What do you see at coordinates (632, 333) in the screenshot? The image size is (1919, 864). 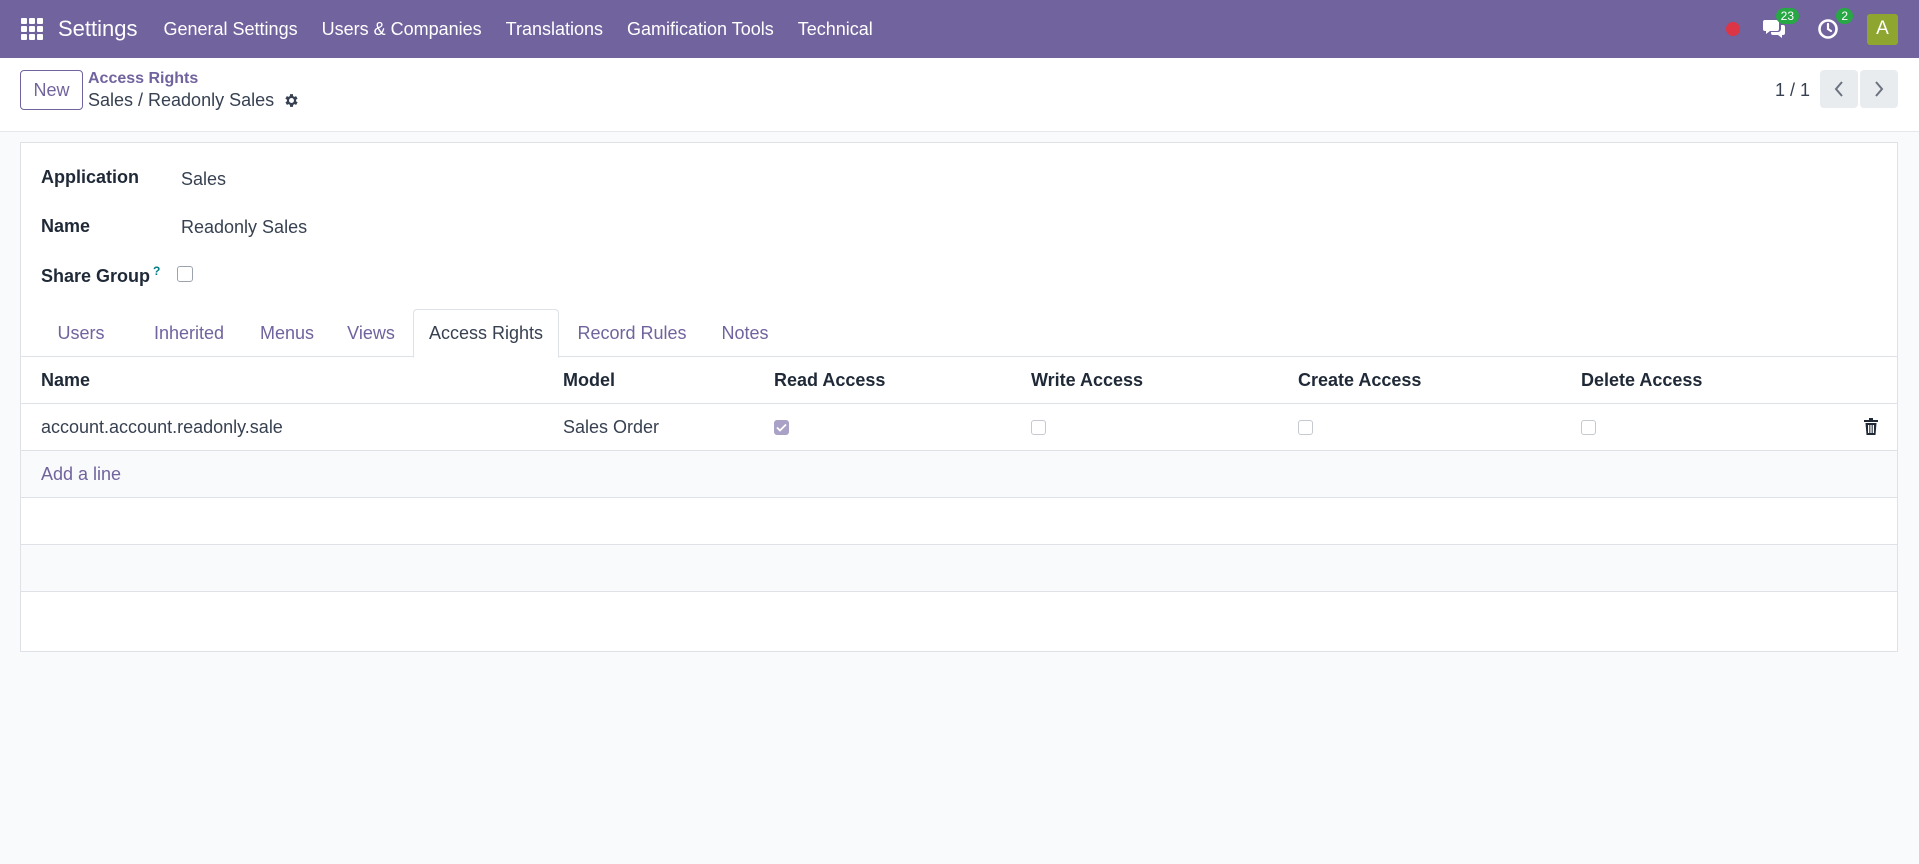 I see `tab-record-rules: Record Rules` at bounding box center [632, 333].